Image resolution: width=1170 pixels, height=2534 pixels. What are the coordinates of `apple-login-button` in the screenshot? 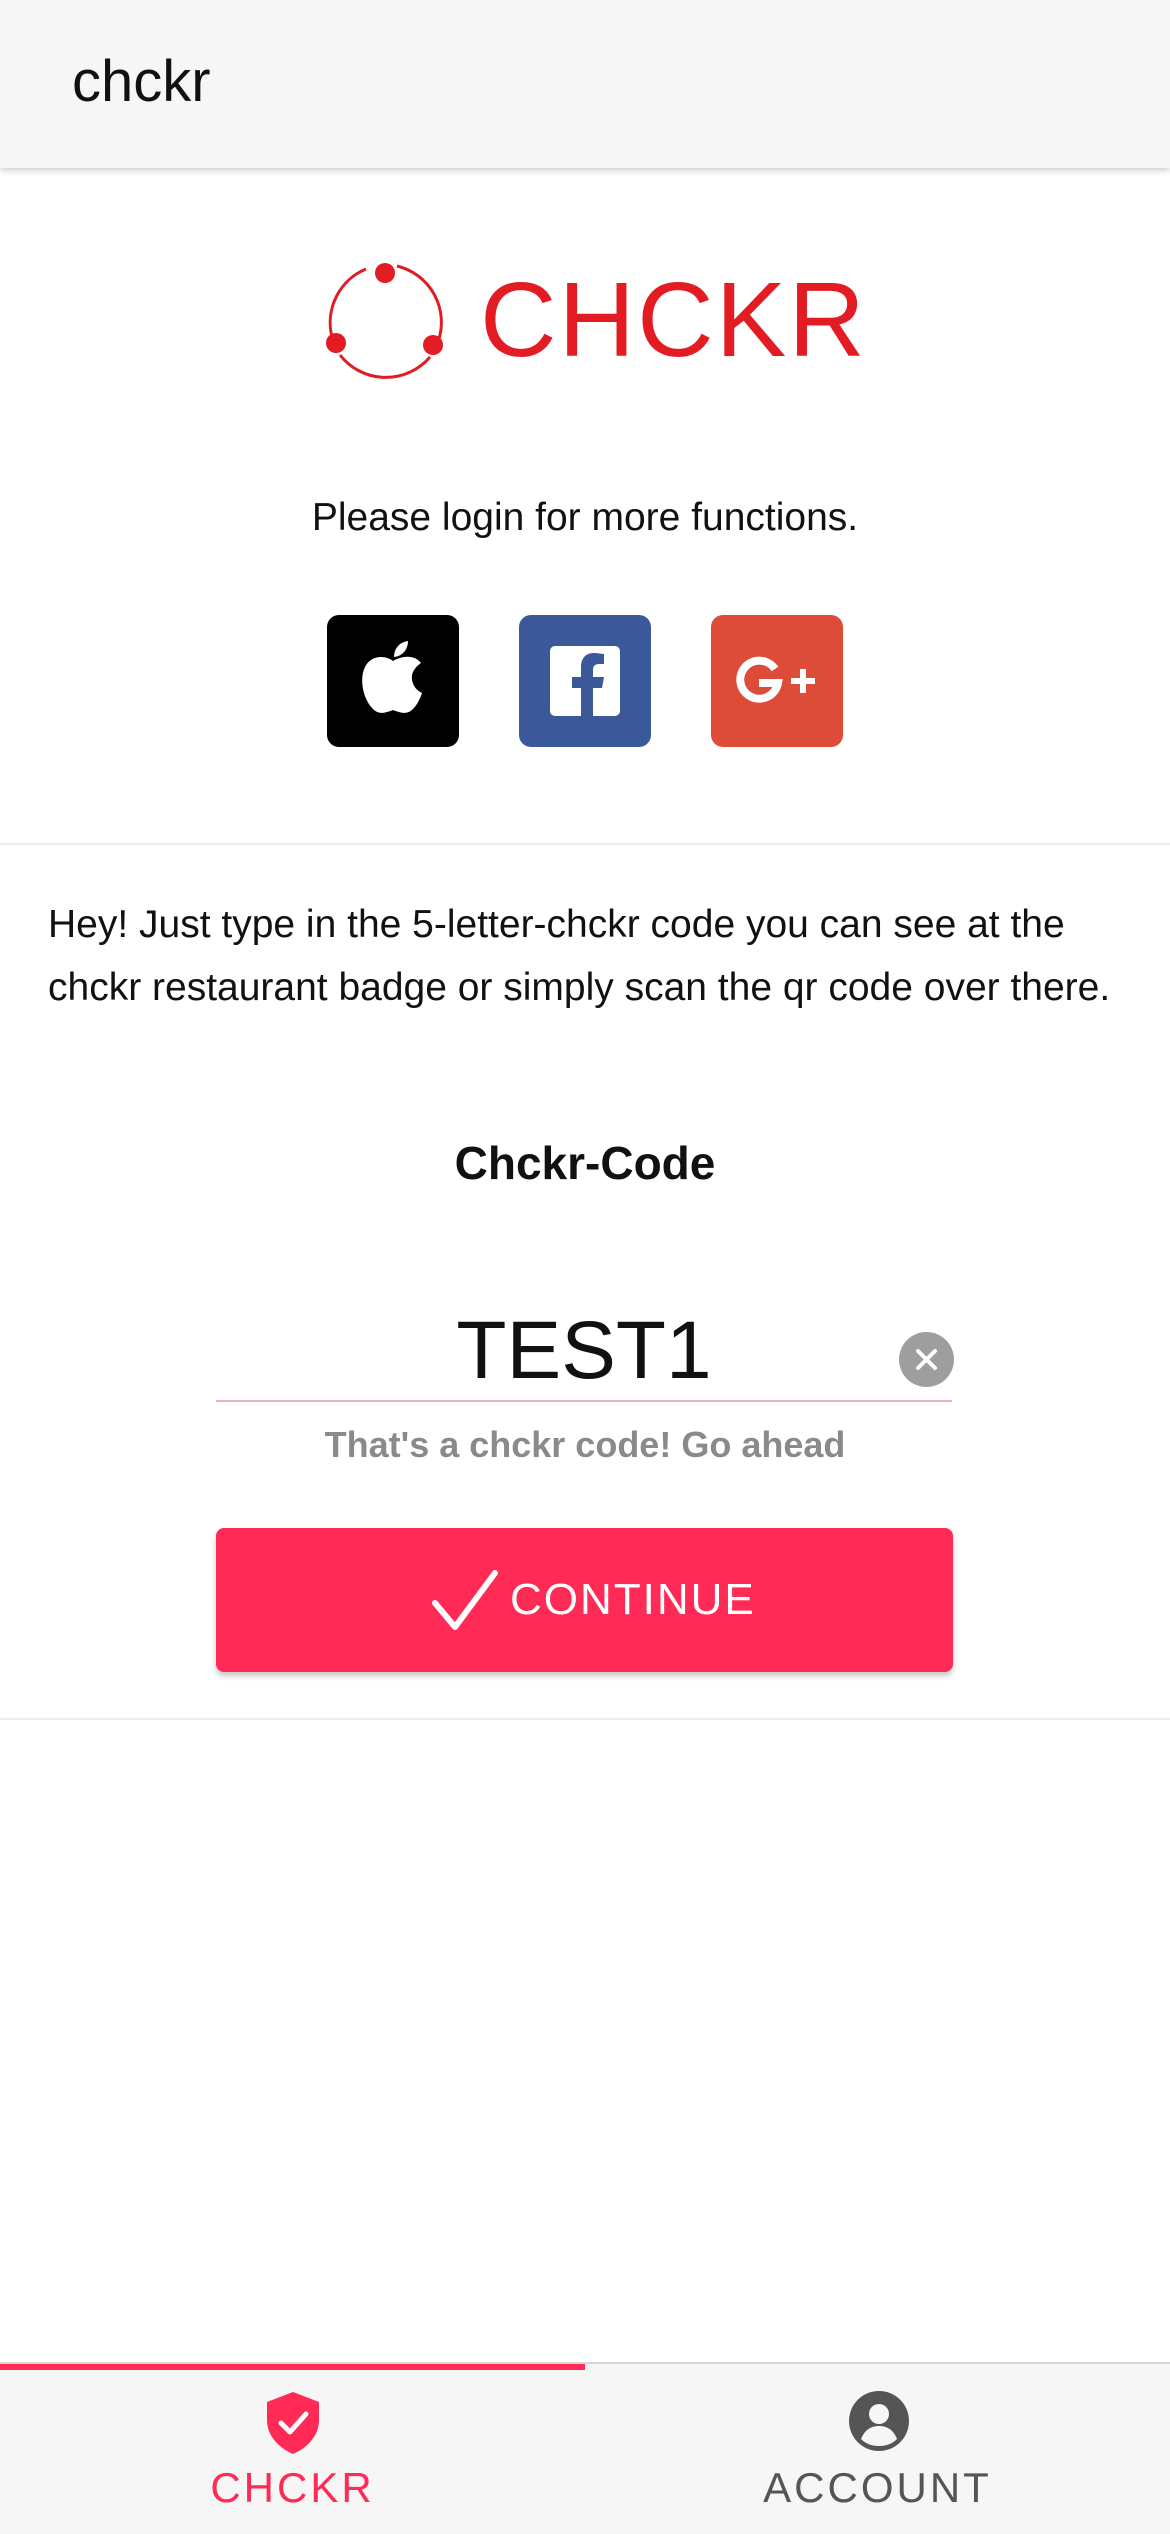 It's located at (393, 681).